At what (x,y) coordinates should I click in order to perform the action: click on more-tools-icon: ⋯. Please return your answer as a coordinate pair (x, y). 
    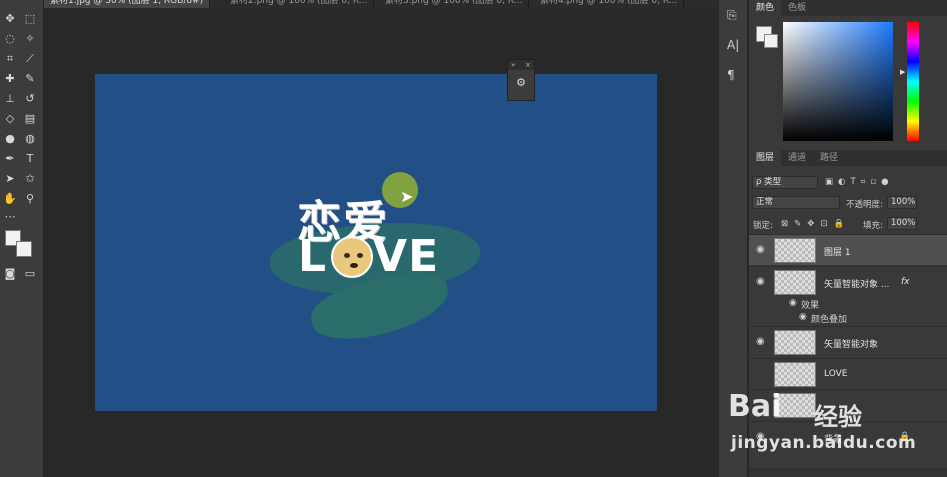
    Looking at the image, I should click on (10, 217).